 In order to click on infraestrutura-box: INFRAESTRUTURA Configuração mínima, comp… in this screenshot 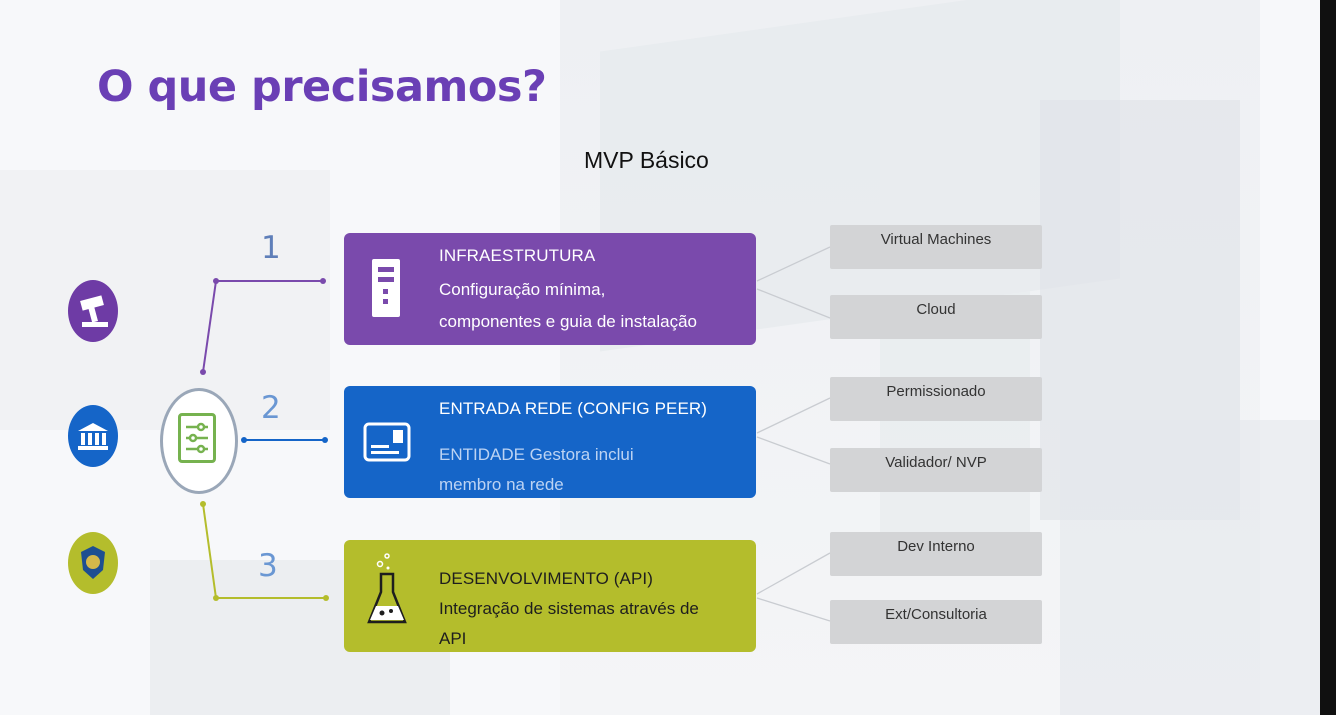, I will do `click(550, 289)`.